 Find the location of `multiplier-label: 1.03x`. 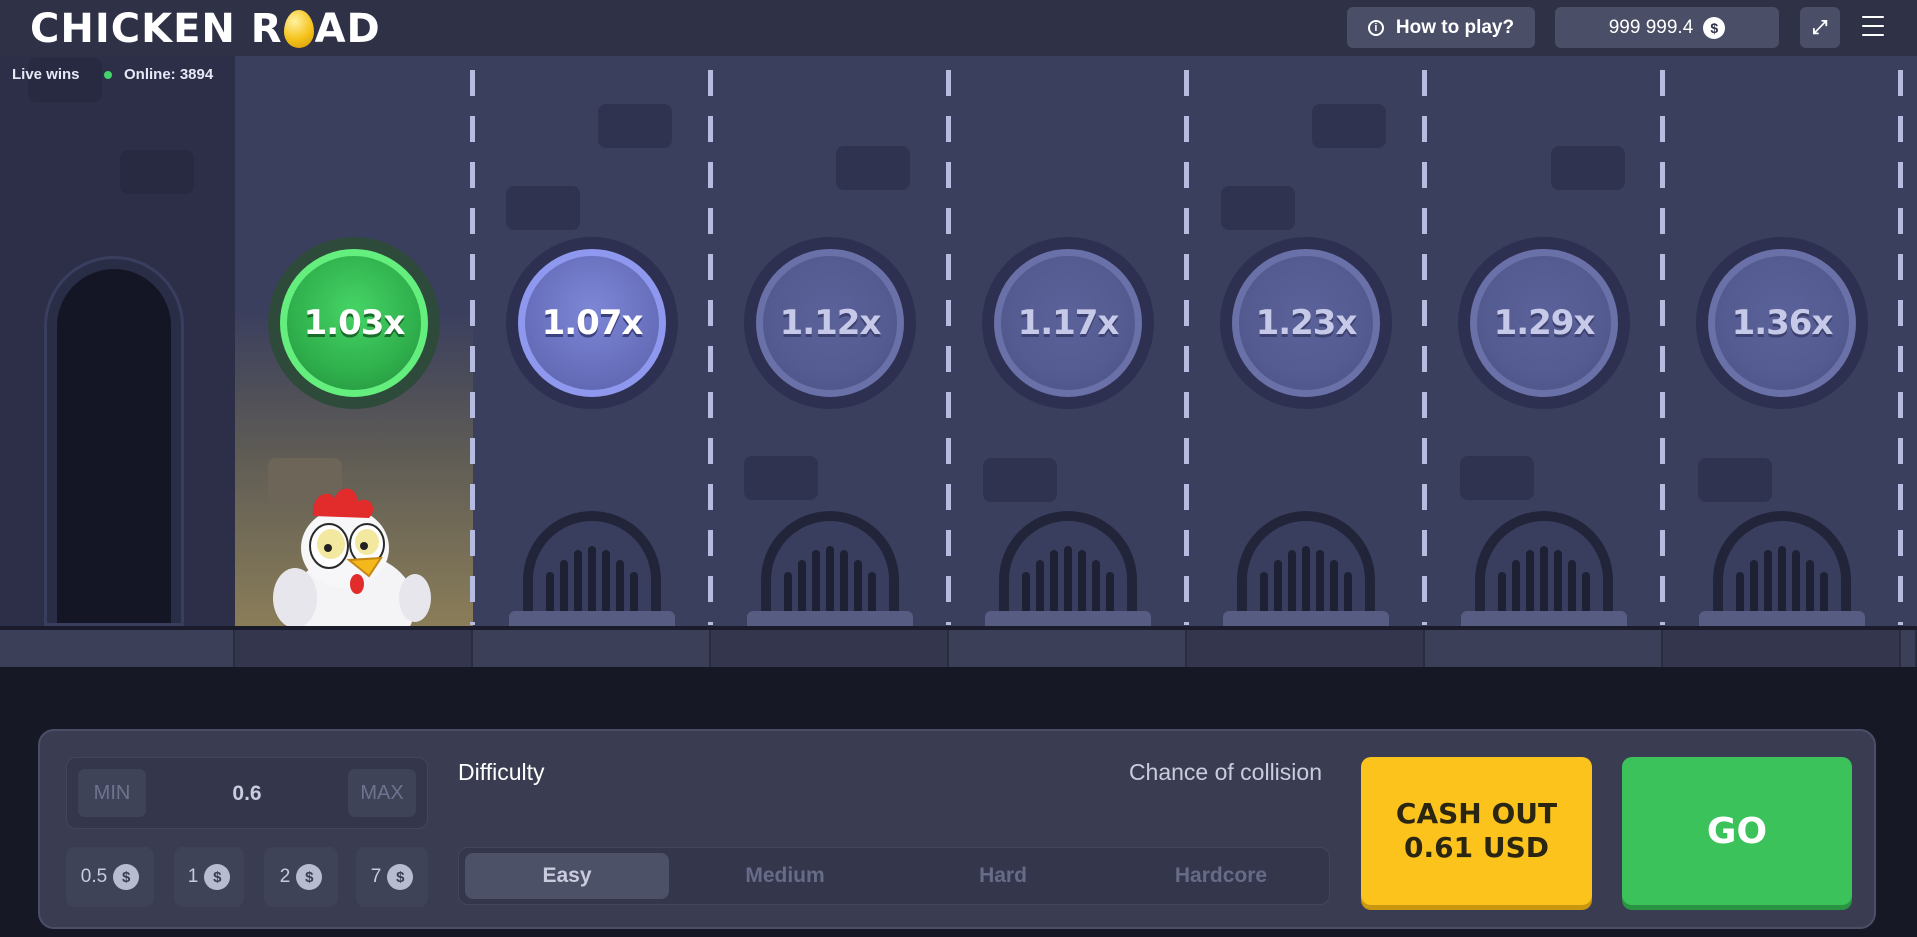

multiplier-label: 1.03x is located at coordinates (354, 323).